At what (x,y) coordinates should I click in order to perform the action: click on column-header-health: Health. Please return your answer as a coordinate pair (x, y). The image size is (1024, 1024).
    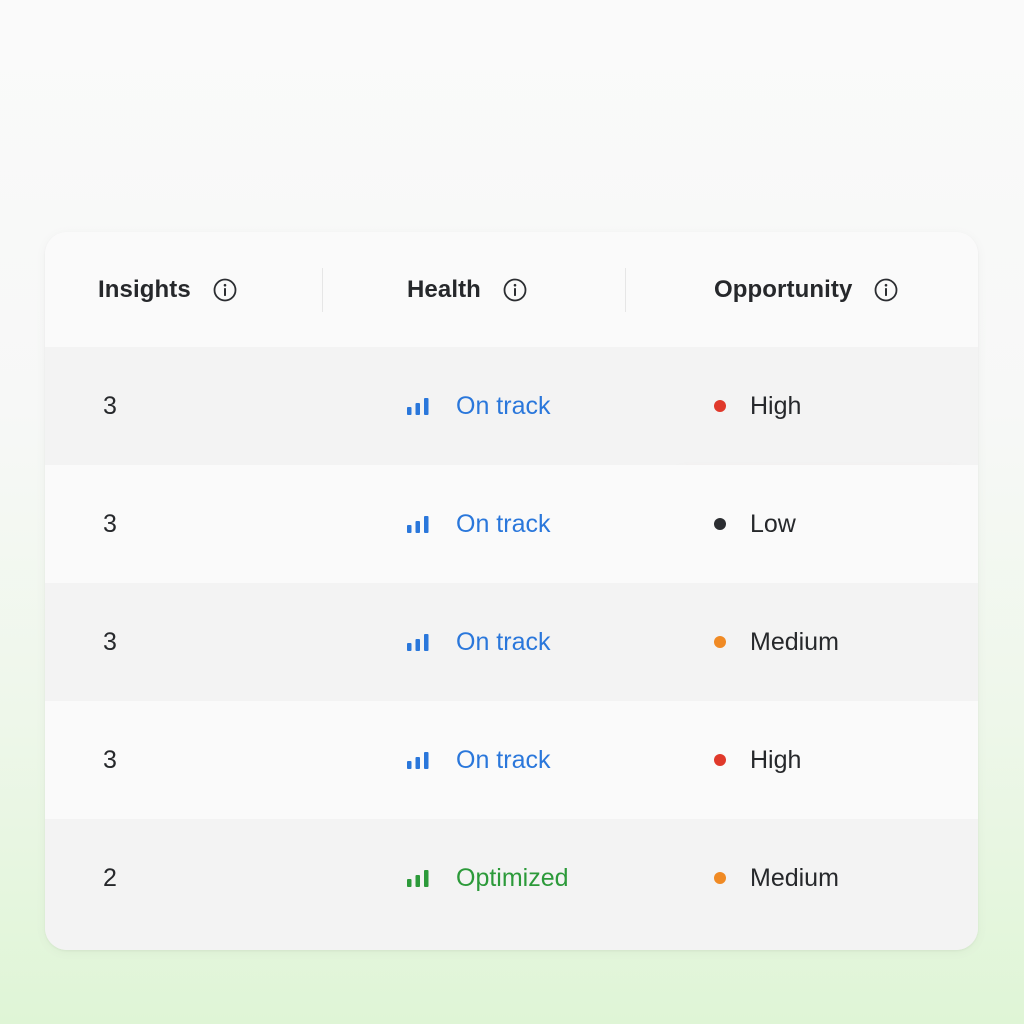
    Looking at the image, I should click on (467, 289).